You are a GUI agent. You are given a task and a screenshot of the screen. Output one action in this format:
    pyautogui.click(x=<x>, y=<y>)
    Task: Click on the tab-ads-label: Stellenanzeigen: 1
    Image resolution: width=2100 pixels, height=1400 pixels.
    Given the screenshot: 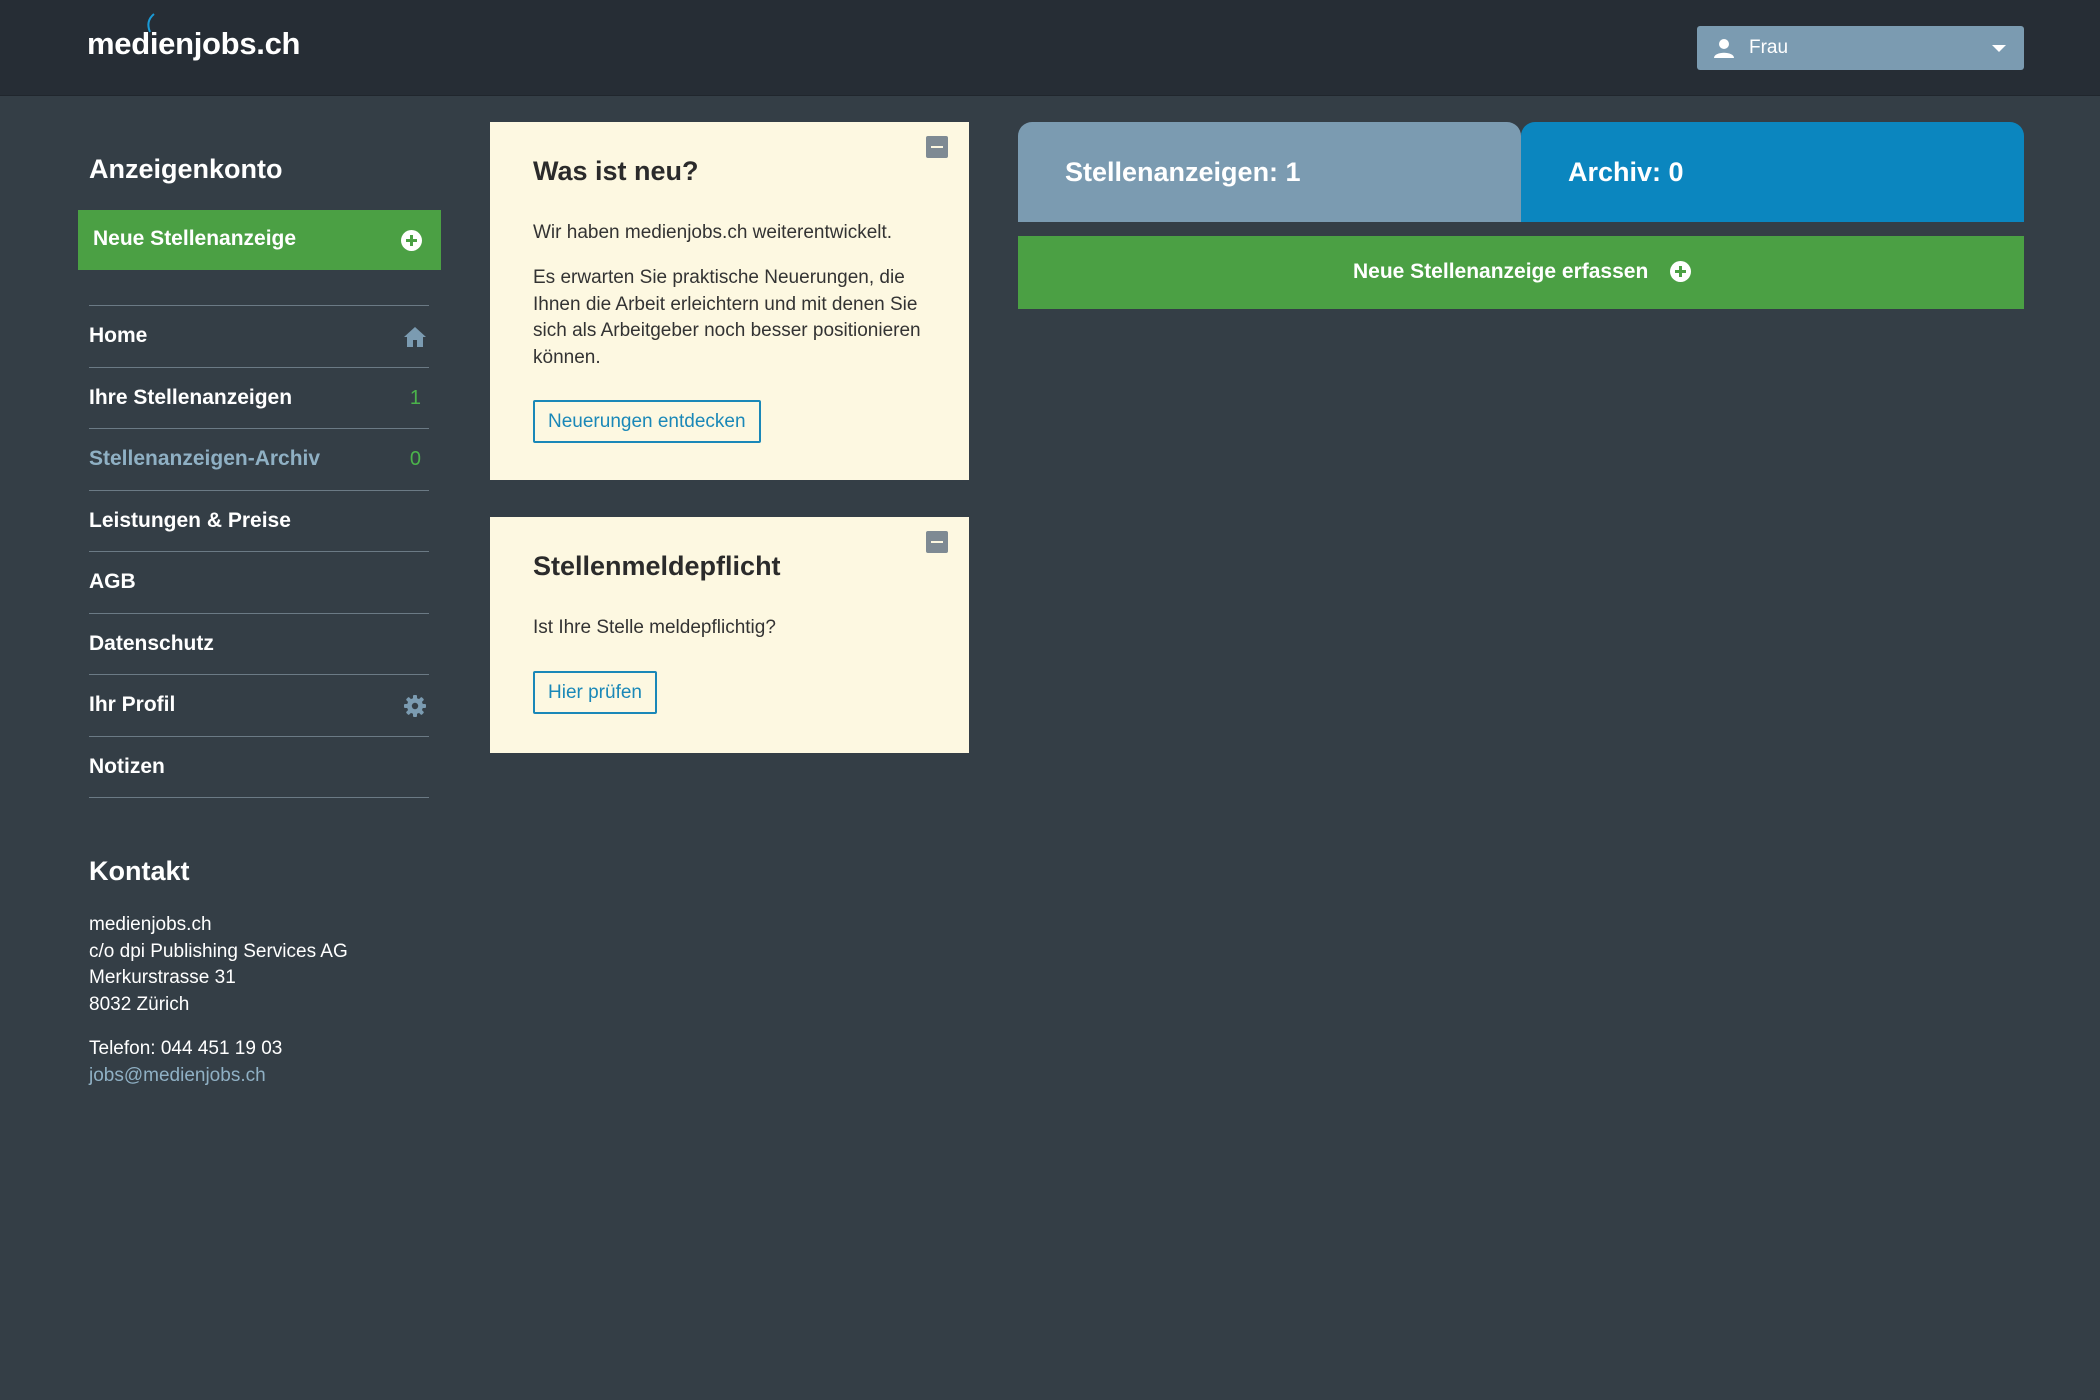 What is the action you would take?
    pyautogui.click(x=1183, y=172)
    